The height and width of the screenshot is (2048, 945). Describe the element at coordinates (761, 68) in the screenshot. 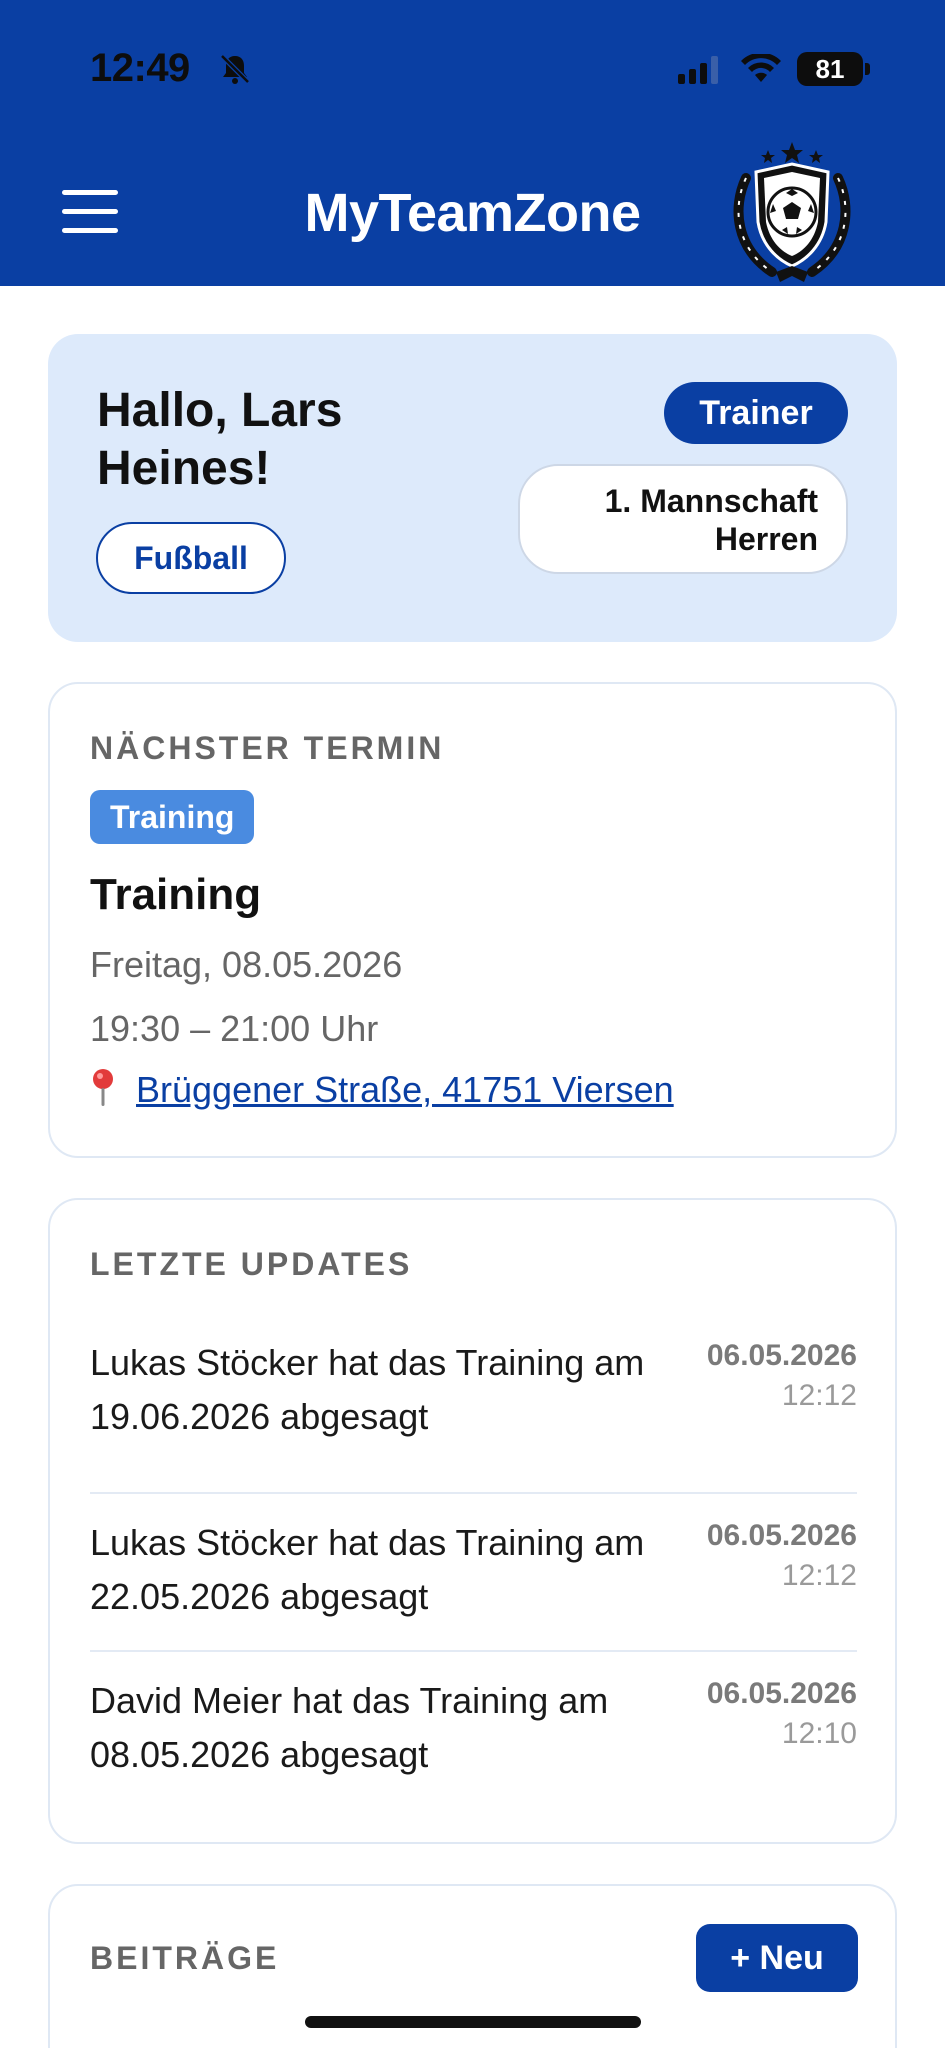

I see `wifi-icon` at that location.